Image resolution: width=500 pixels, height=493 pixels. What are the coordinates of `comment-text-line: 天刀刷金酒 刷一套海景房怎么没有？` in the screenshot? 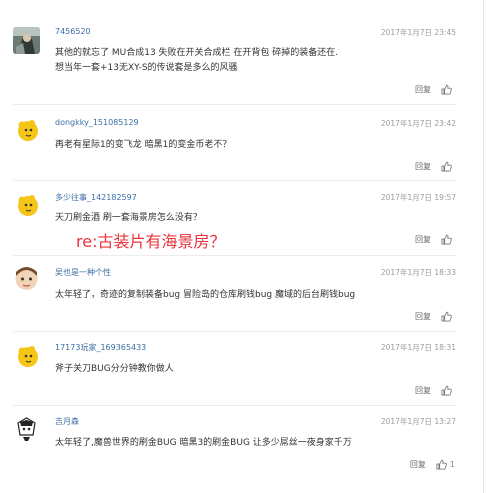 It's located at (128, 218).